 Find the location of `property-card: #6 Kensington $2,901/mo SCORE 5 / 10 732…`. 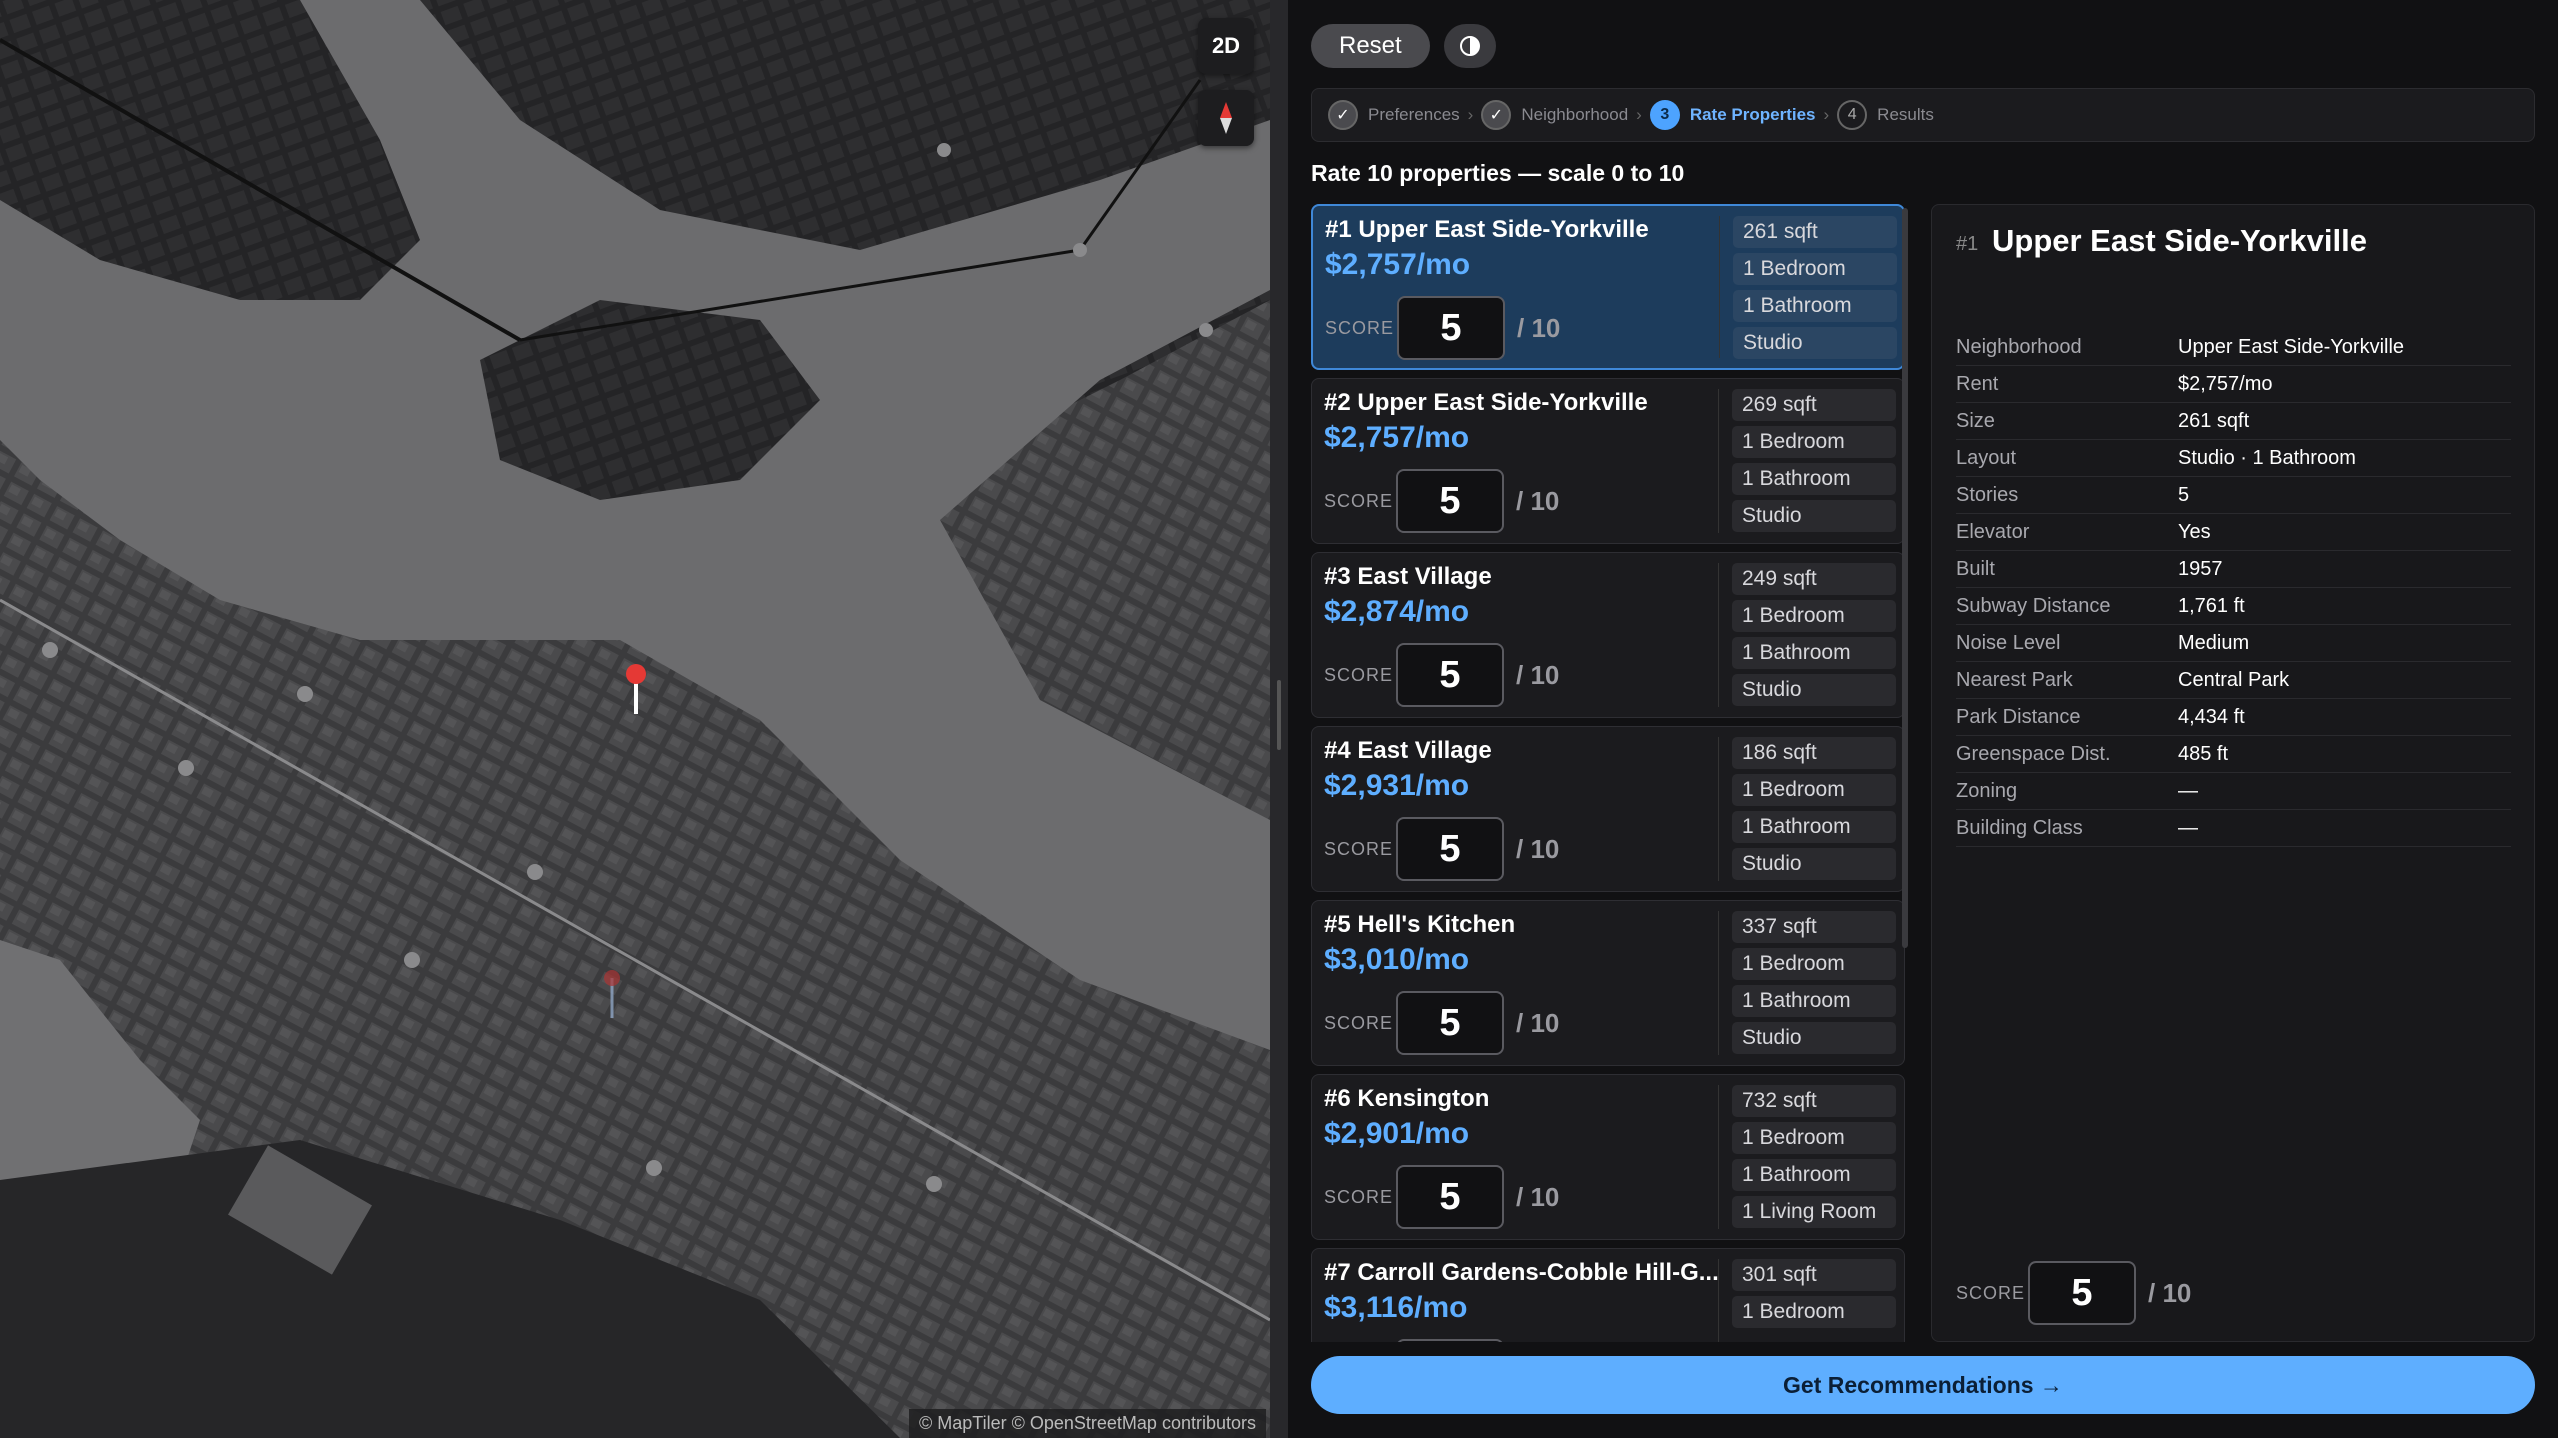

property-card: #6 Kensington $2,901/mo SCORE 5 / 10 732… is located at coordinates (1608, 1157).